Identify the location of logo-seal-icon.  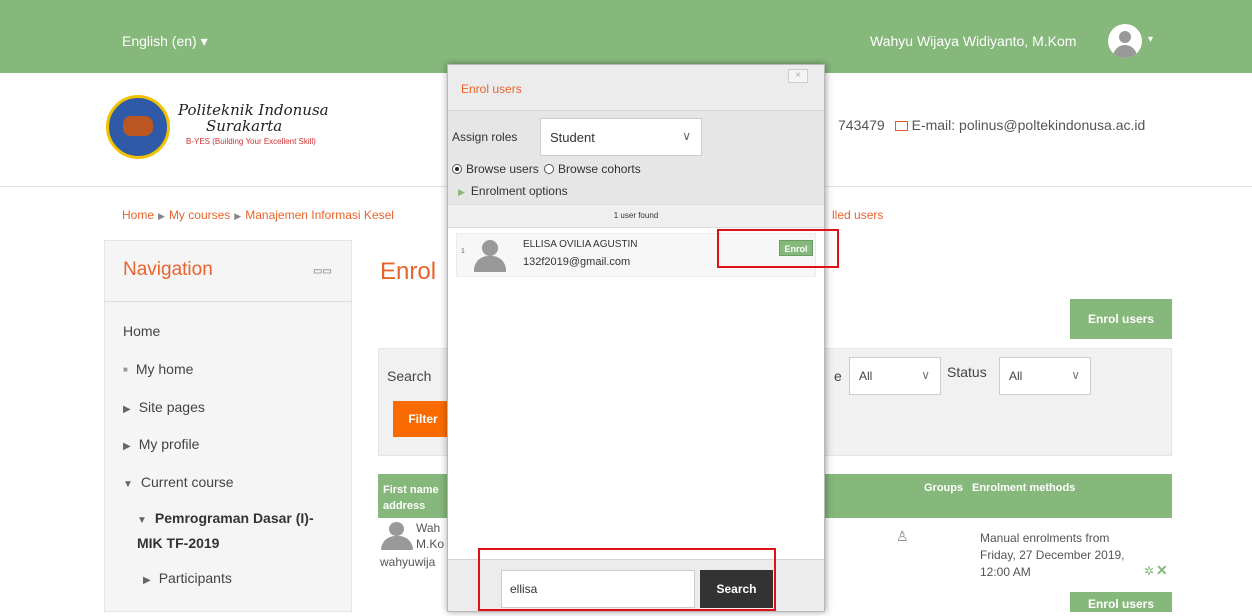
(138, 127).